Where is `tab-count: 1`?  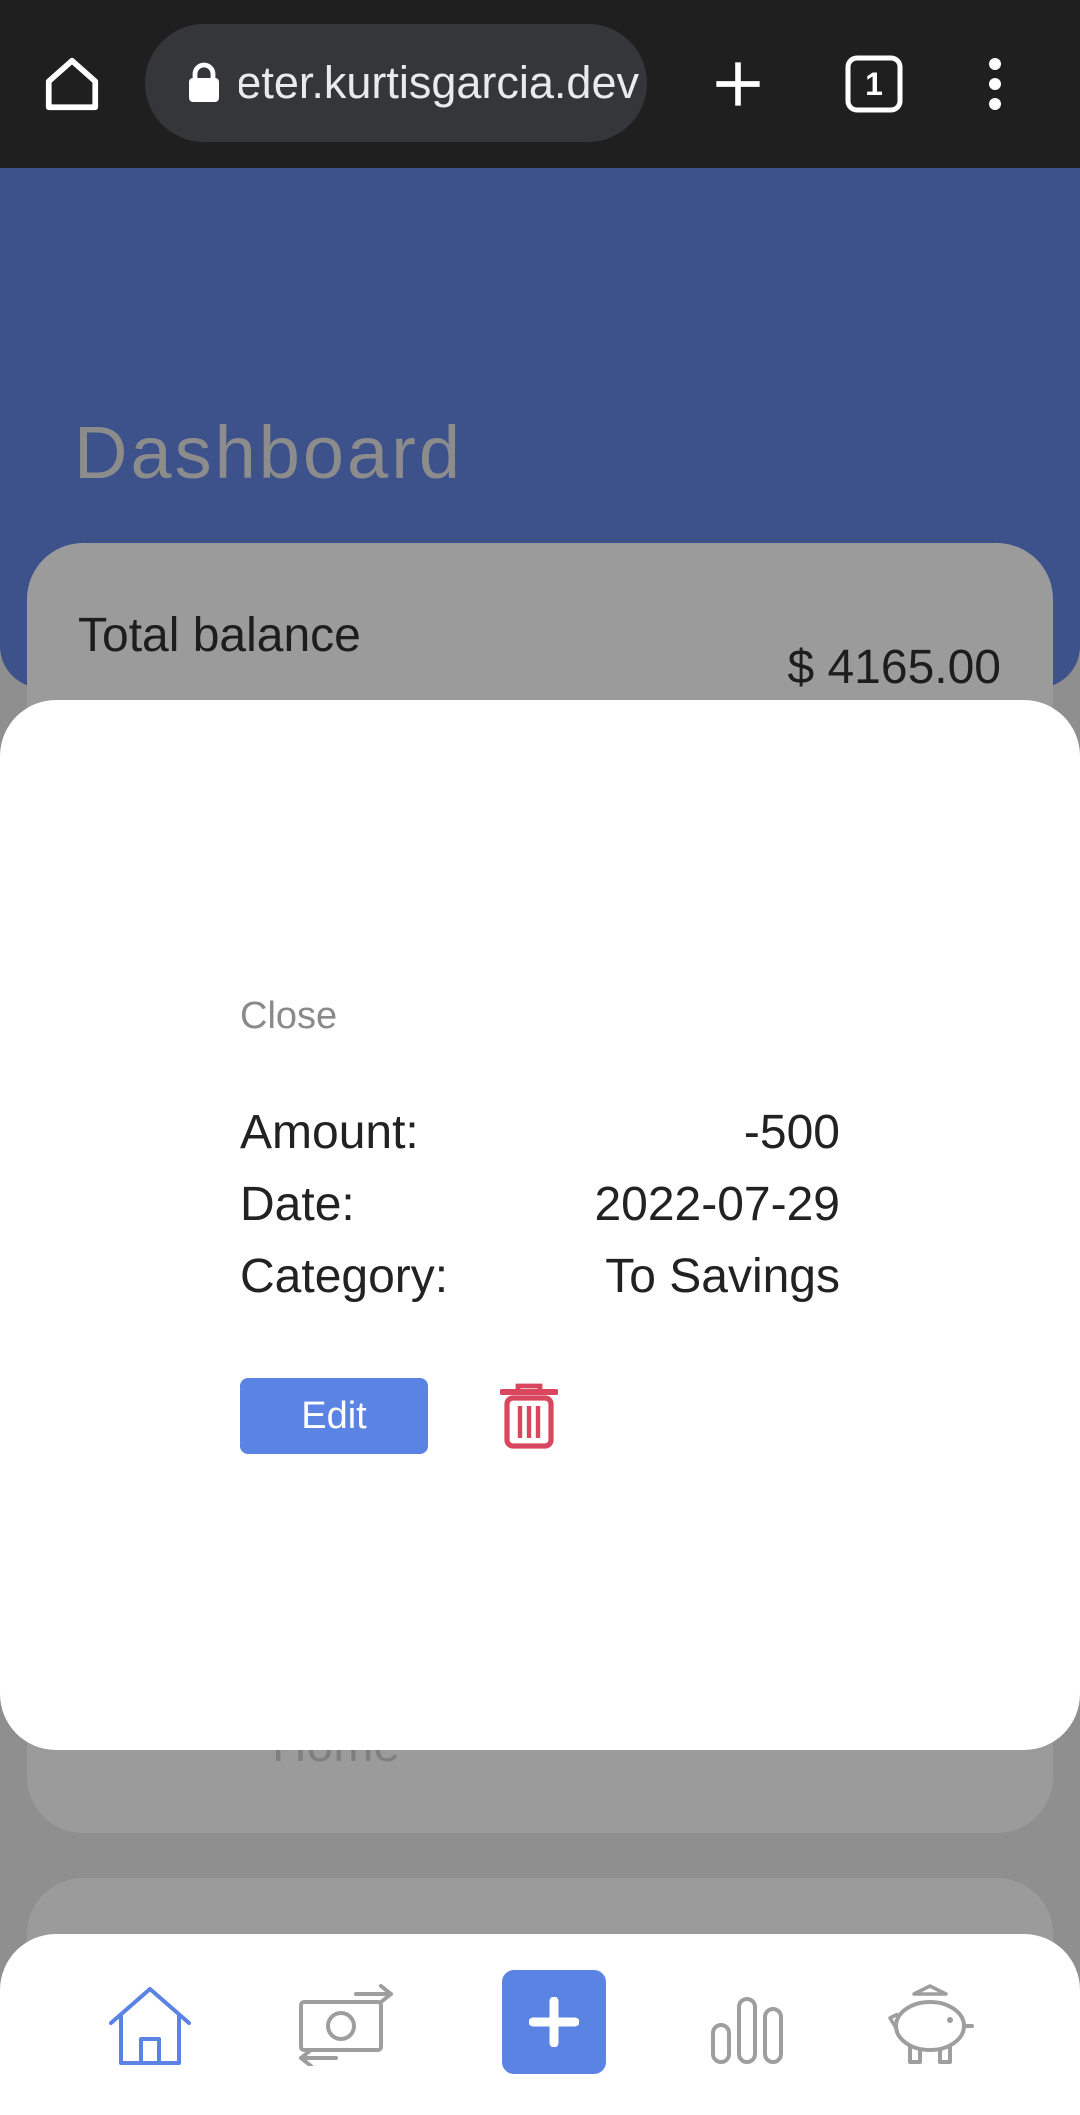 tab-count: 1 is located at coordinates (874, 83).